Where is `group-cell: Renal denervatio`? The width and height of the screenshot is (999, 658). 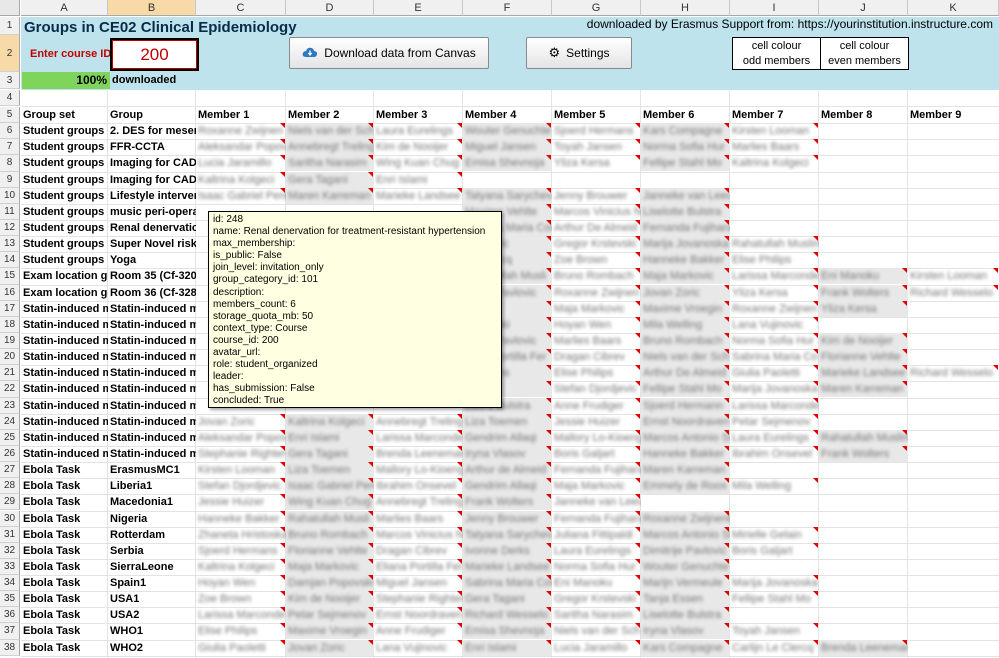 group-cell: Renal denervatio is located at coordinates (152, 228).